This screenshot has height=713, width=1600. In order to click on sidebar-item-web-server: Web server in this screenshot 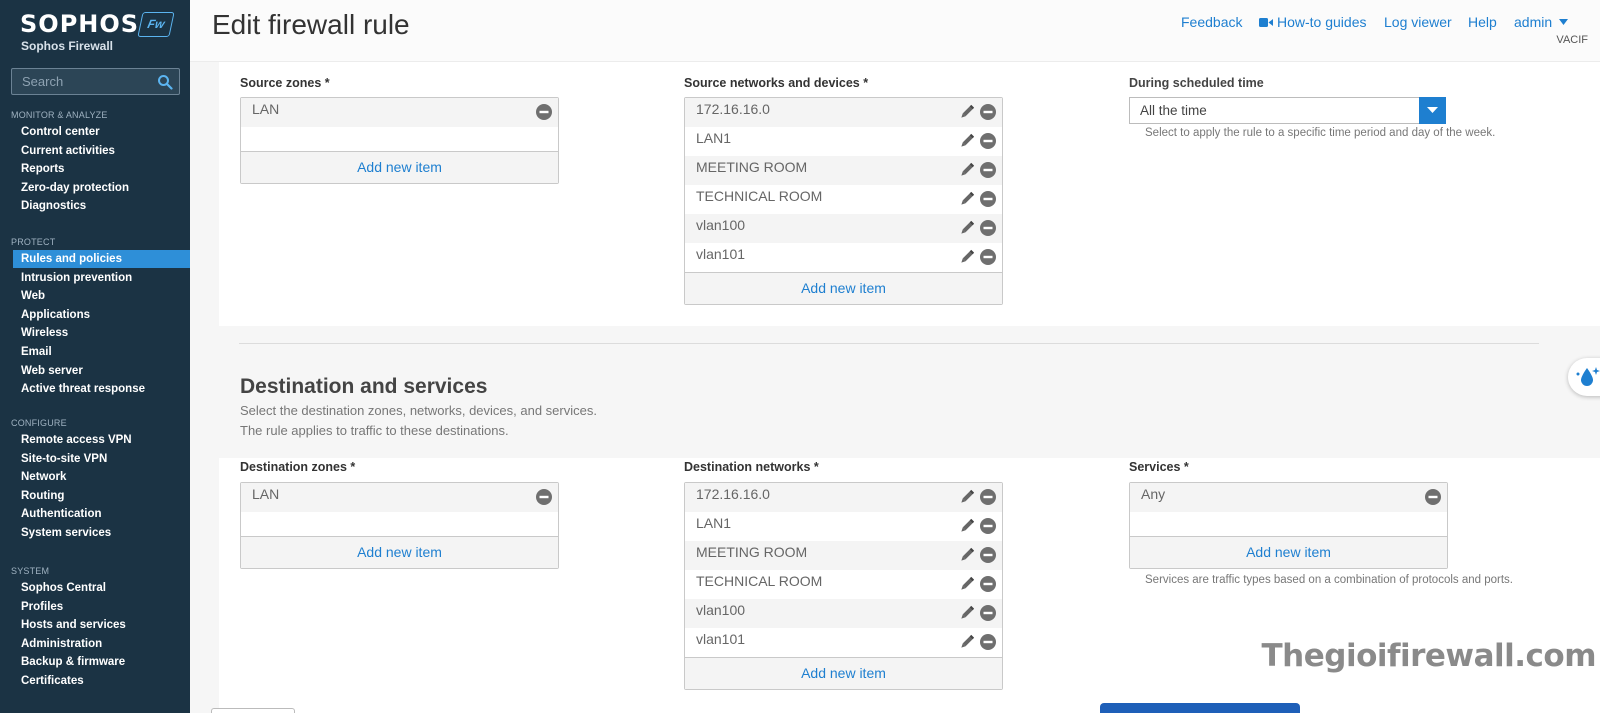, I will do `click(101, 371)`.